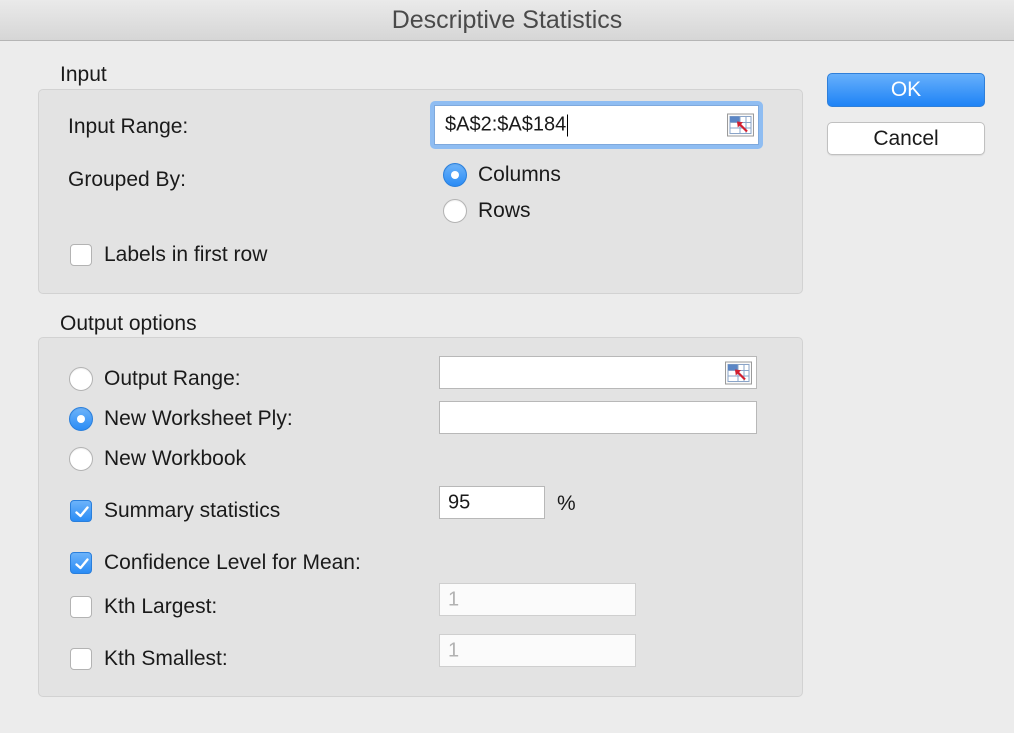 The height and width of the screenshot is (733, 1014). I want to click on output-range-field, so click(598, 372).